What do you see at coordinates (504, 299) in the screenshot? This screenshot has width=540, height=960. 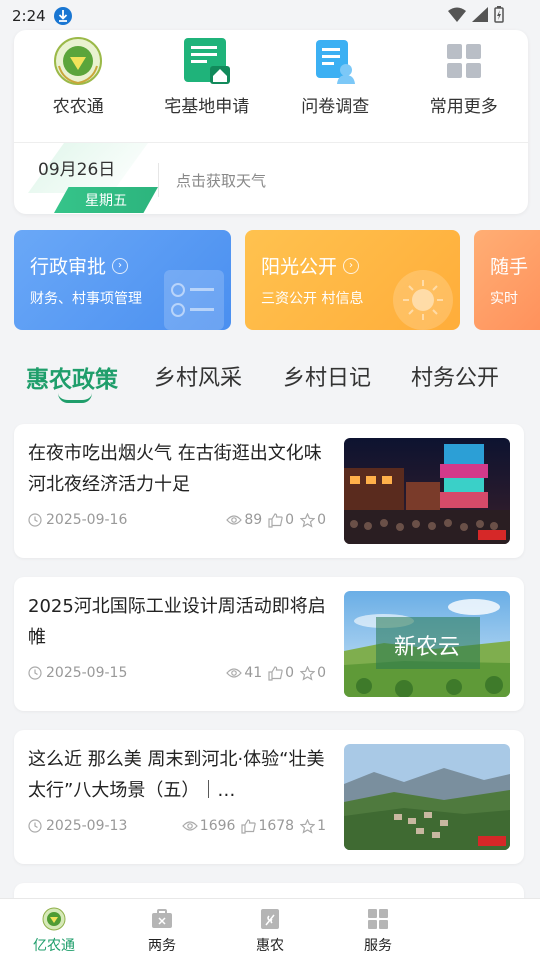 I see `banner-subtitle: 实时` at bounding box center [504, 299].